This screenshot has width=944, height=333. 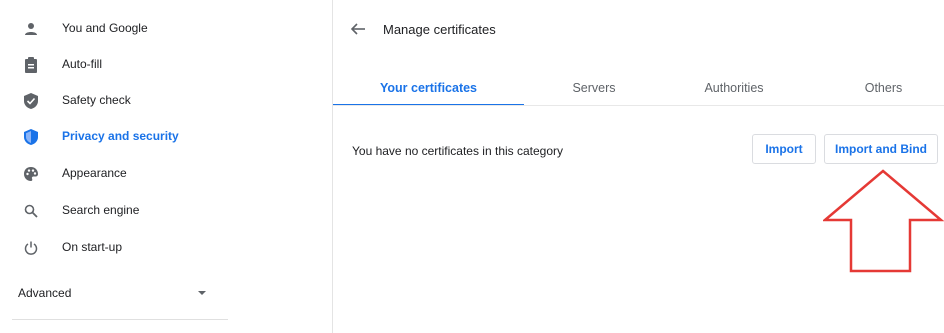 I want to click on sidebar-item-safety-check: Safety check, so click(x=150, y=101).